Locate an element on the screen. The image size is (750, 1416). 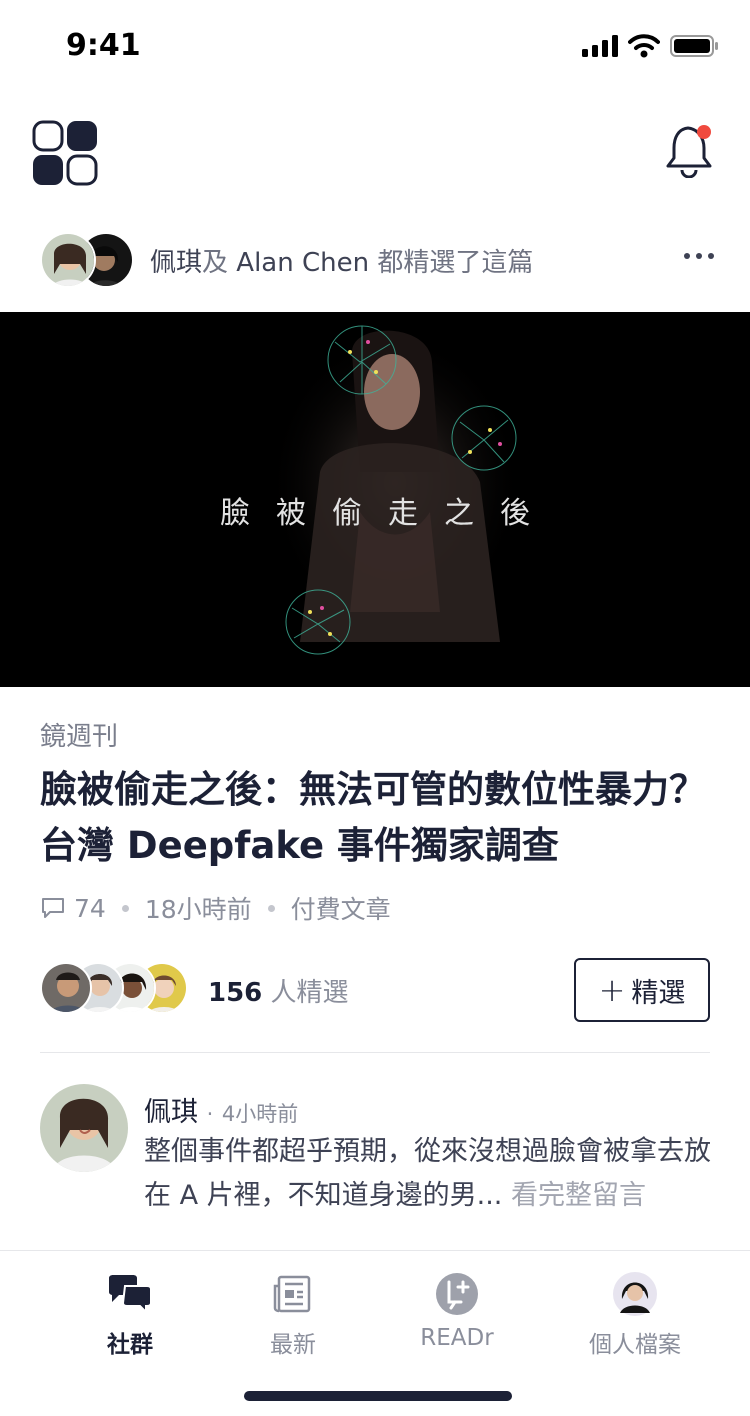
picks-suffix: 人精選 is located at coordinates (309, 993).